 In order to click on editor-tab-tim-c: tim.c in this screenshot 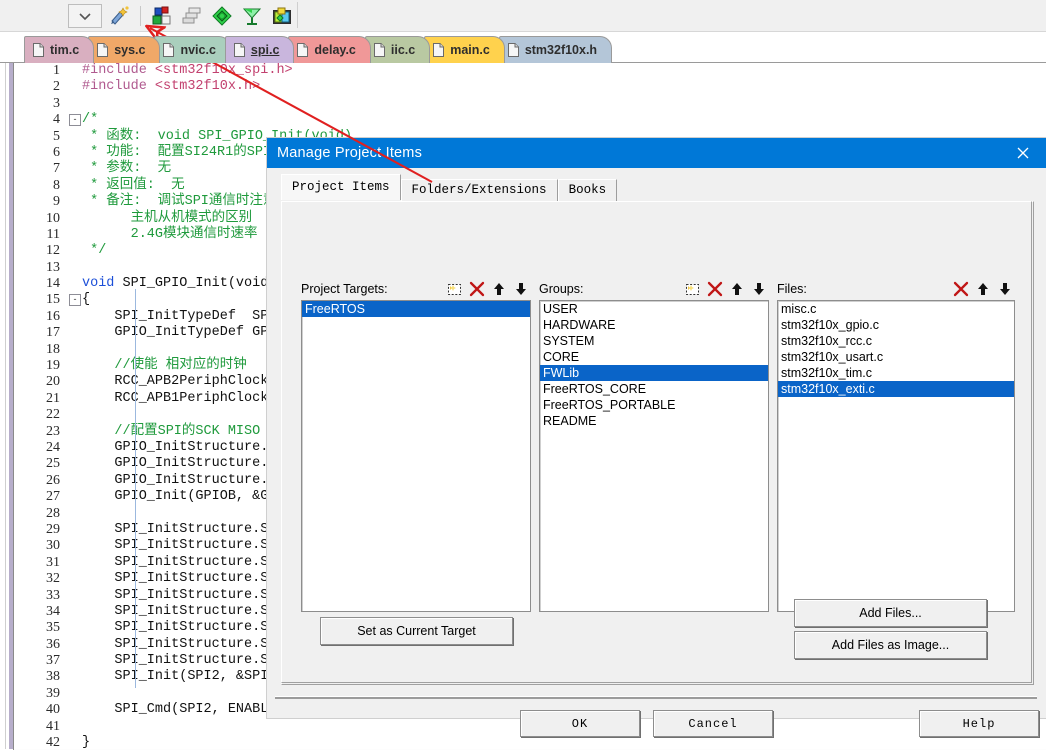, I will do `click(59, 49)`.